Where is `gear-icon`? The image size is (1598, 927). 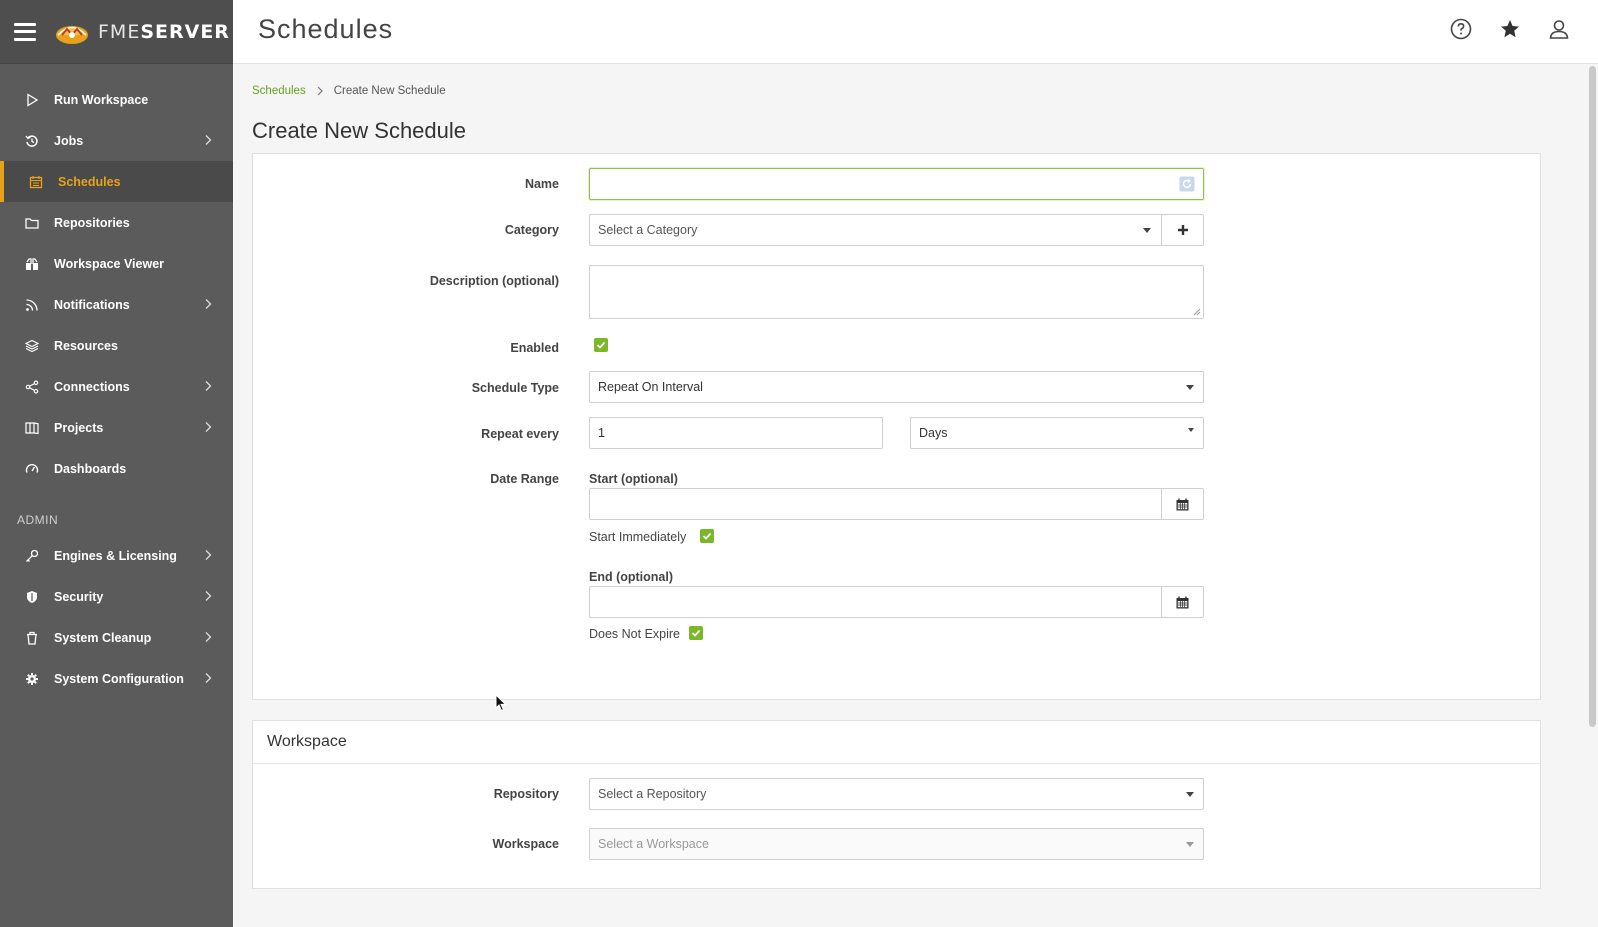 gear-icon is located at coordinates (32, 679).